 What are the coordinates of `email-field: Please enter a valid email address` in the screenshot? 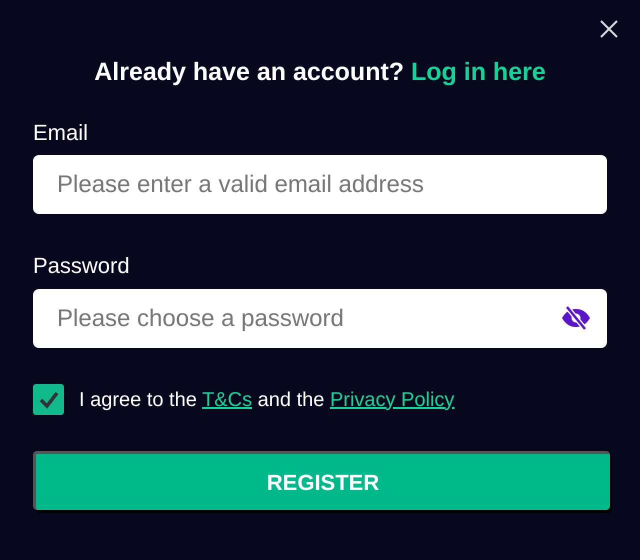 It's located at (320, 184).